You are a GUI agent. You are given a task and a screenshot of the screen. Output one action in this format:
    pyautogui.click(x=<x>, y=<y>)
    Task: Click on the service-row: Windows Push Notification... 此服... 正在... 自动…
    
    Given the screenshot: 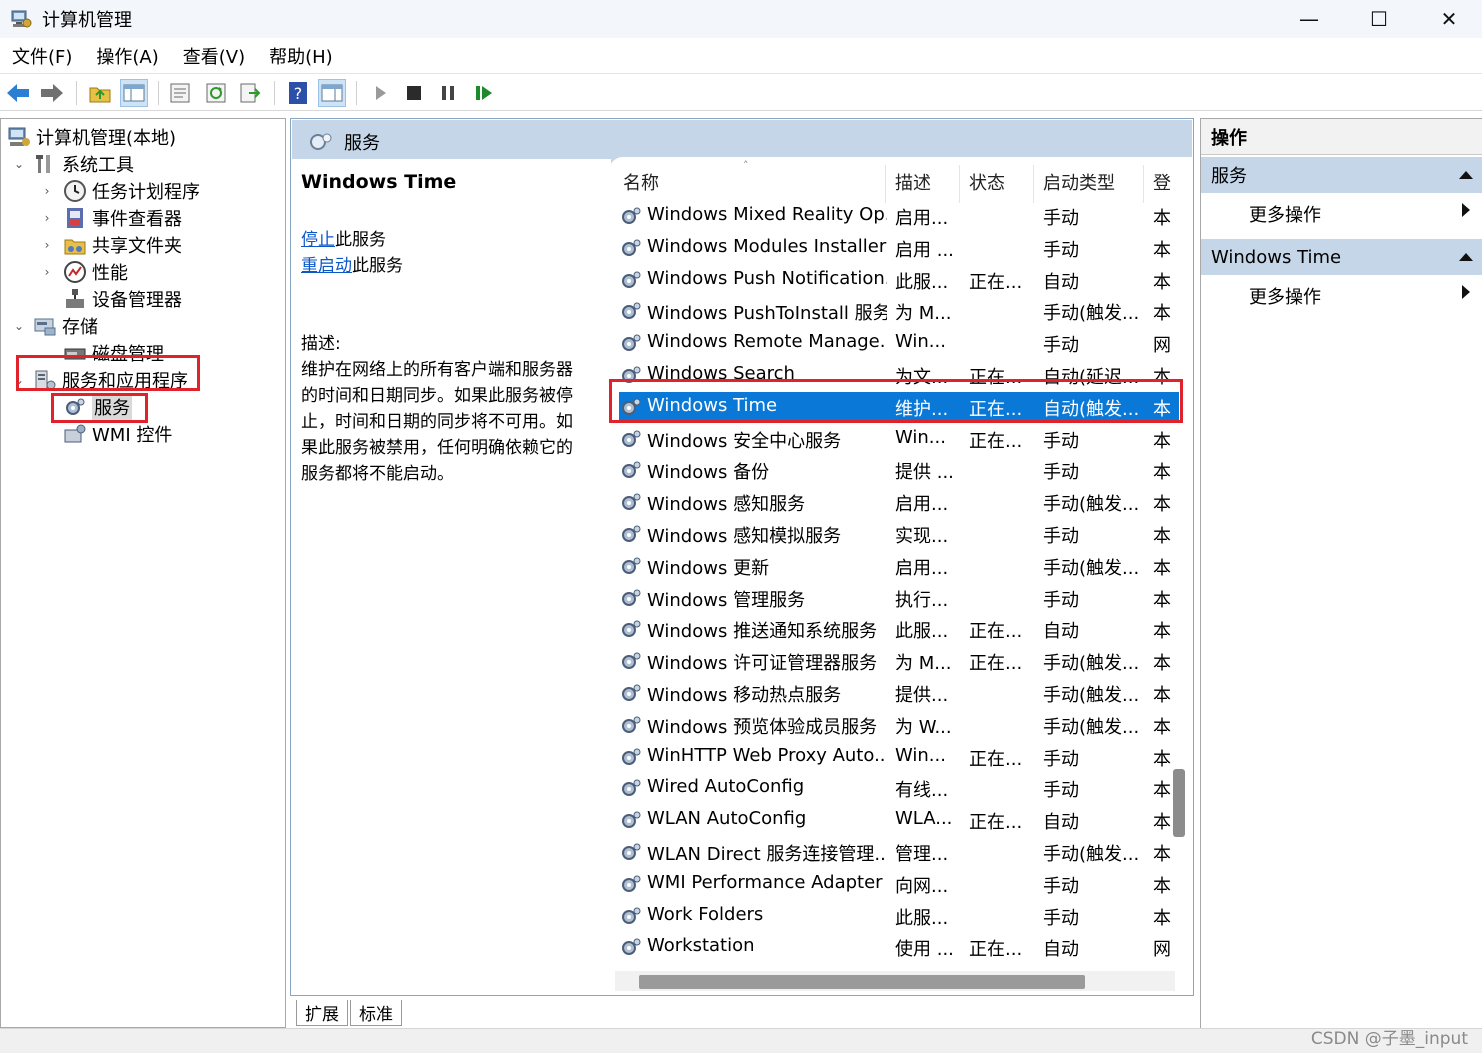 What is the action you would take?
    pyautogui.click(x=899, y=280)
    